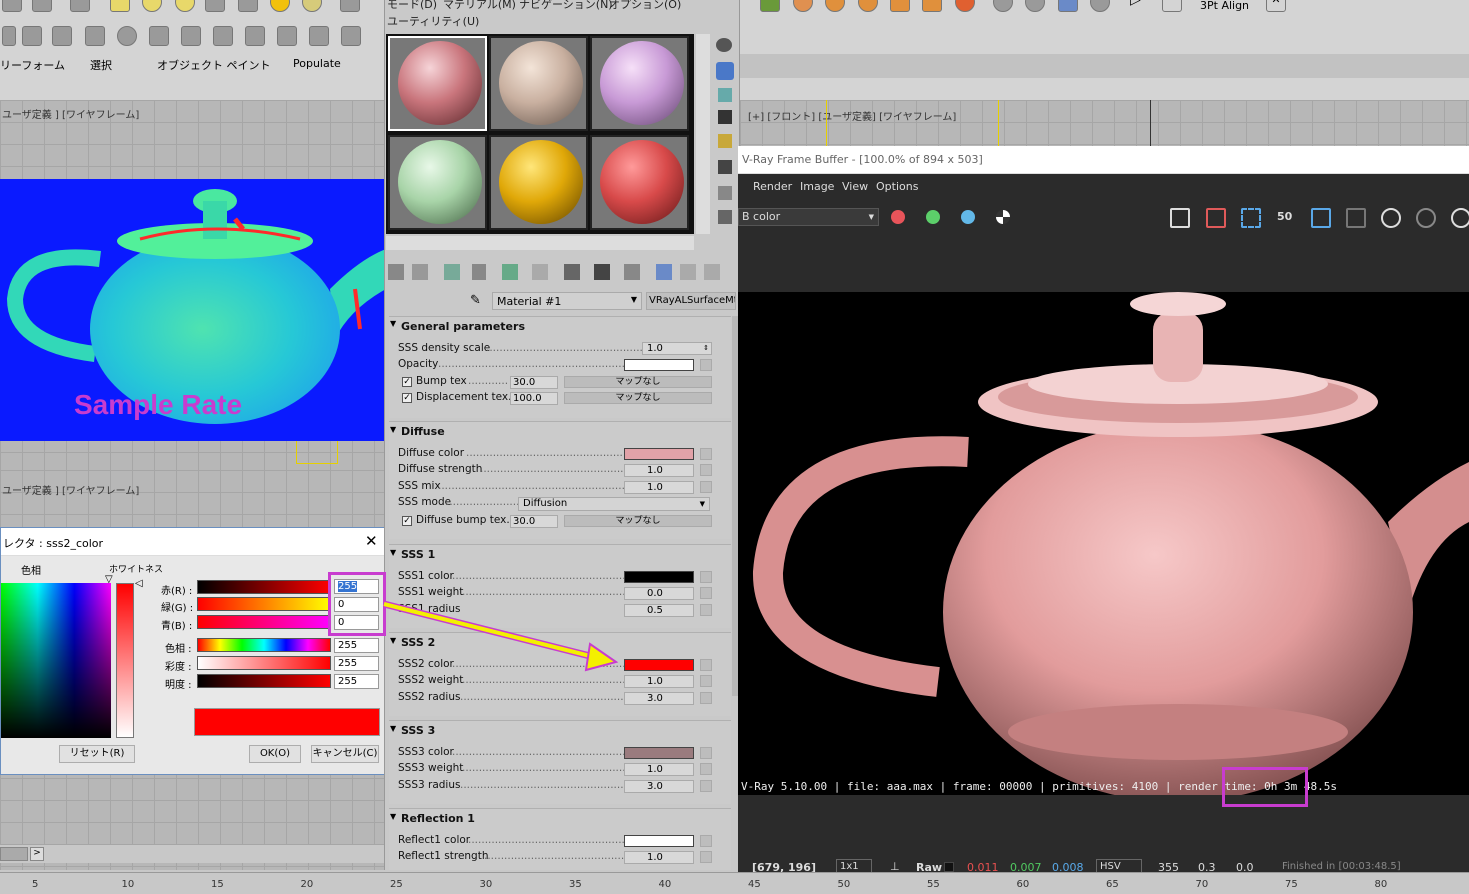 The height and width of the screenshot is (894, 1469). I want to click on background-icon, so click(725, 95).